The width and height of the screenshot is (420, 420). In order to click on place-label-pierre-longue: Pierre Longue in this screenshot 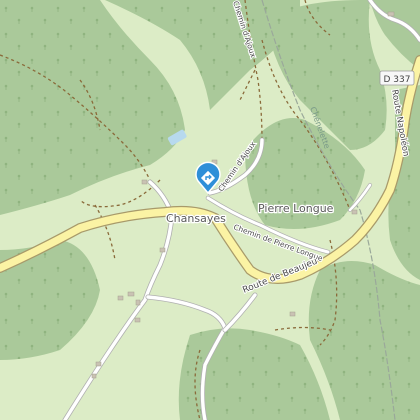, I will do `click(296, 208)`.